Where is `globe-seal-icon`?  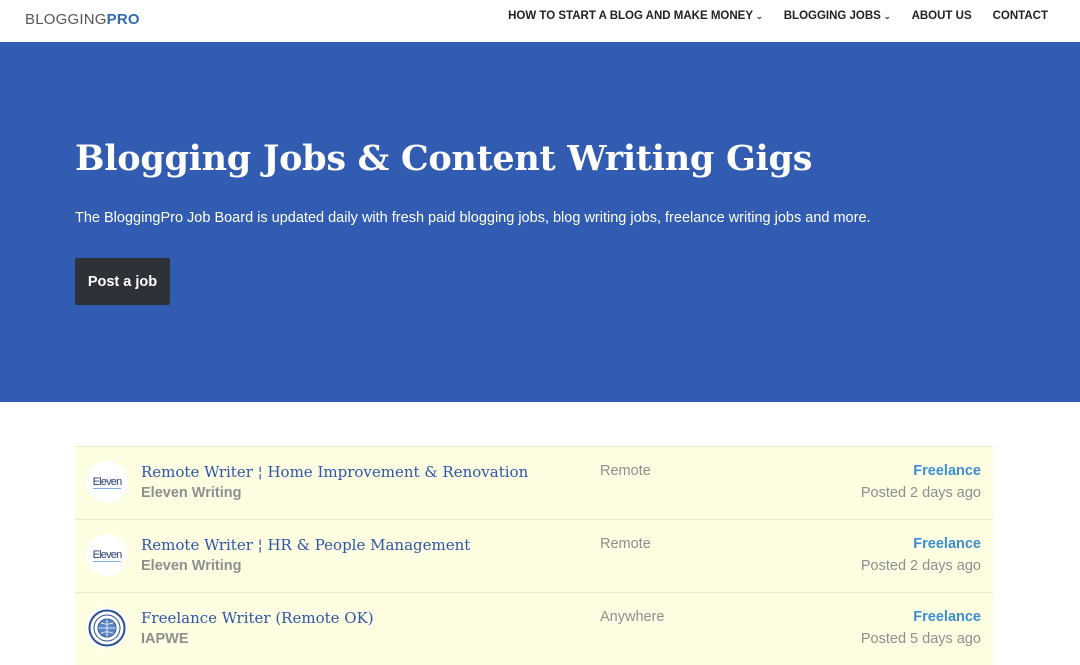
globe-seal-icon is located at coordinates (107, 628).